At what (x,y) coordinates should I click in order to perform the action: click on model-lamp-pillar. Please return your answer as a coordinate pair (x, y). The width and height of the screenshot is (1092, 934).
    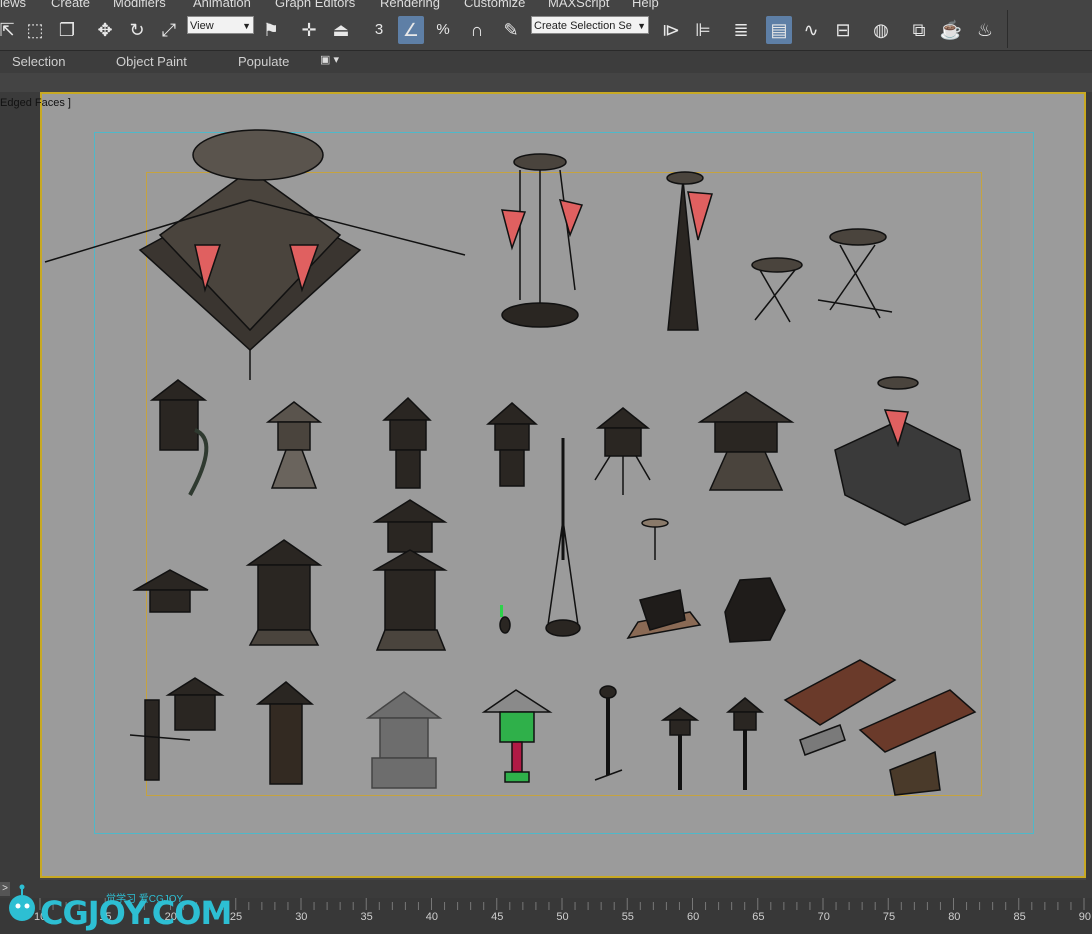
    Looking at the image, I should click on (285, 733).